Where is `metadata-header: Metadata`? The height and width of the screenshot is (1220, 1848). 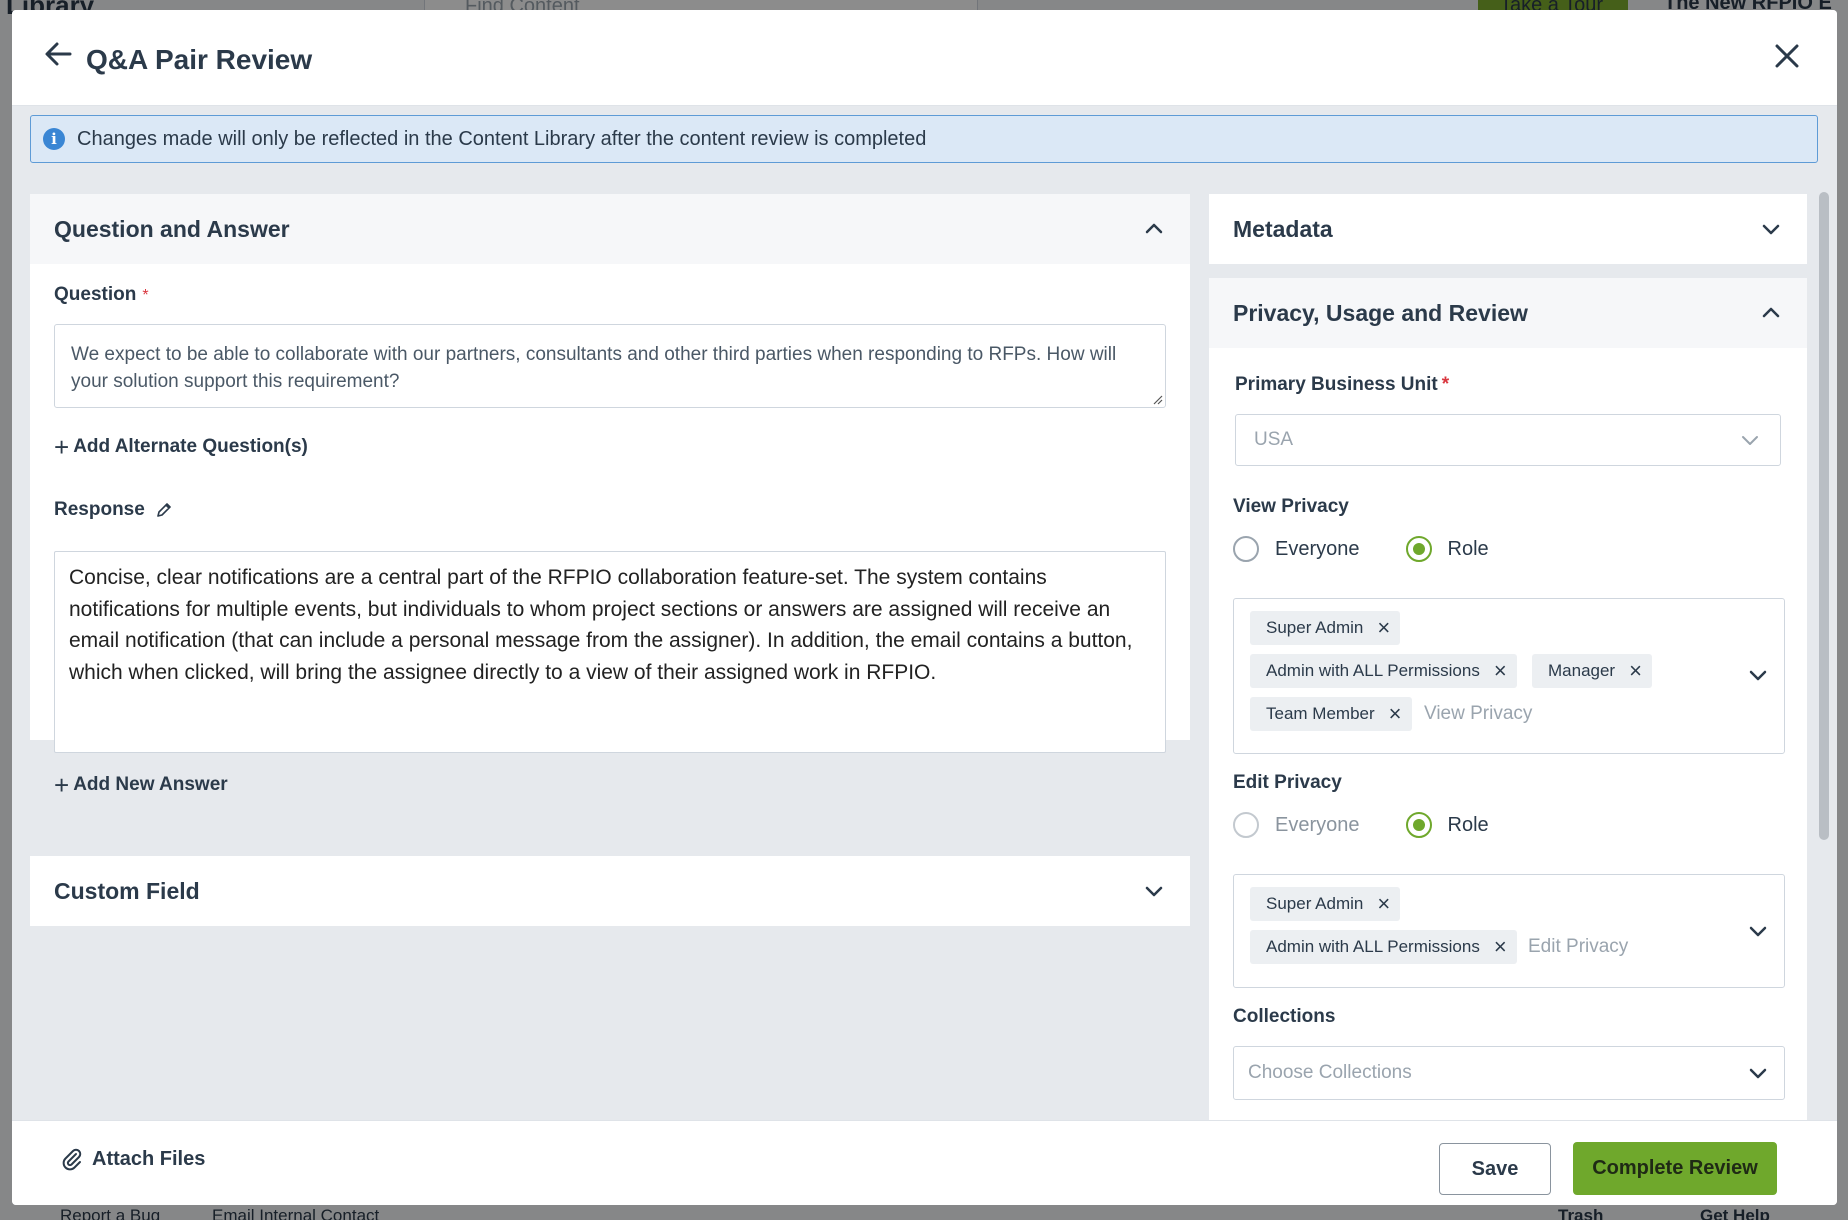
metadata-header: Metadata is located at coordinates (1508, 229).